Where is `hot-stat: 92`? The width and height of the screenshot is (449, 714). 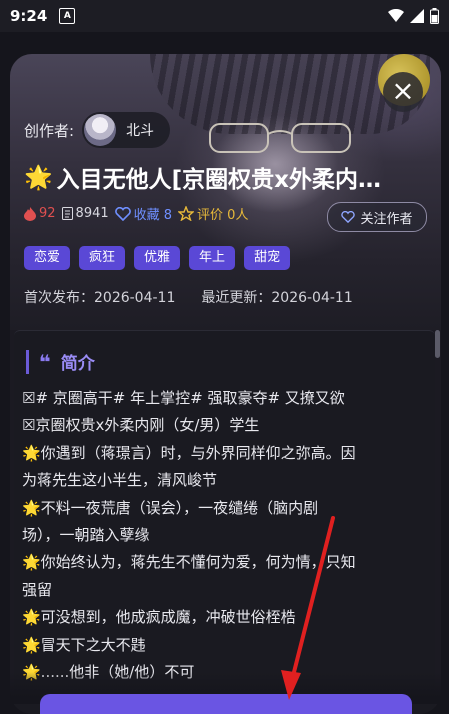
hot-stat: 92 is located at coordinates (40, 213).